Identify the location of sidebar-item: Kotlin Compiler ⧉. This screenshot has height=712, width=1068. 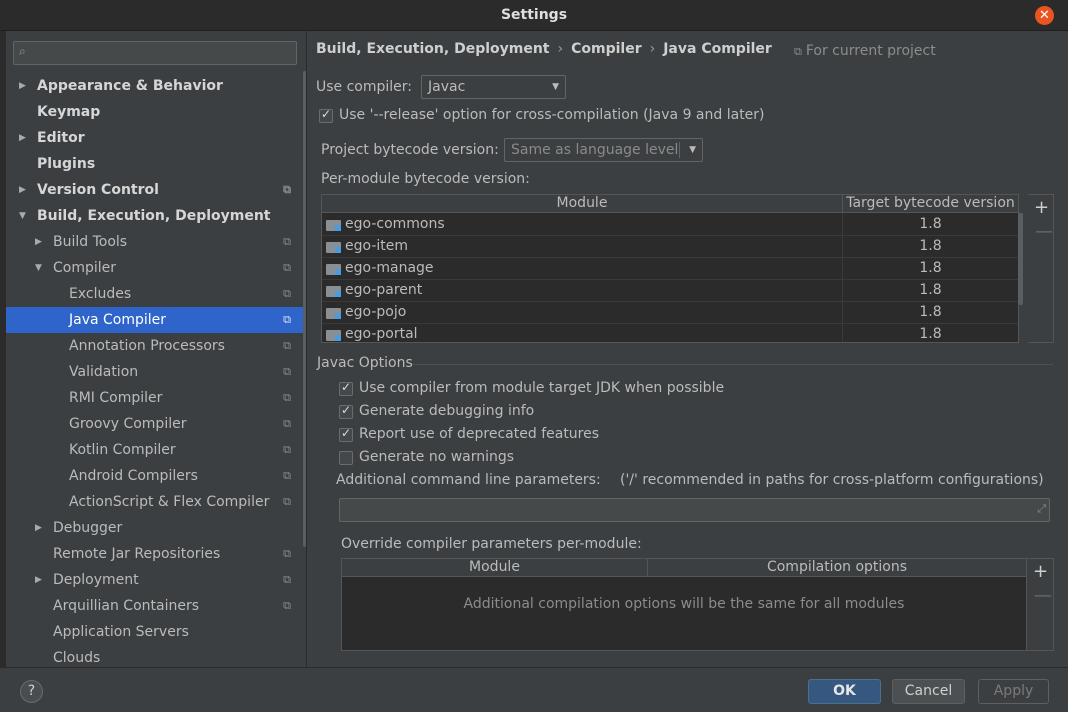
(156, 450).